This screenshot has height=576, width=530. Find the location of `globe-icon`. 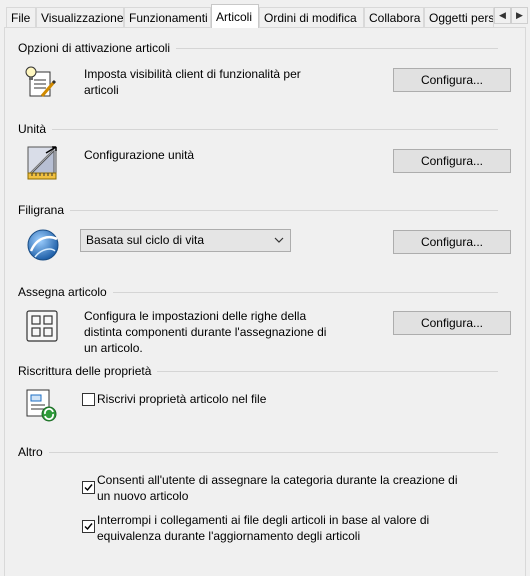

globe-icon is located at coordinates (43, 245).